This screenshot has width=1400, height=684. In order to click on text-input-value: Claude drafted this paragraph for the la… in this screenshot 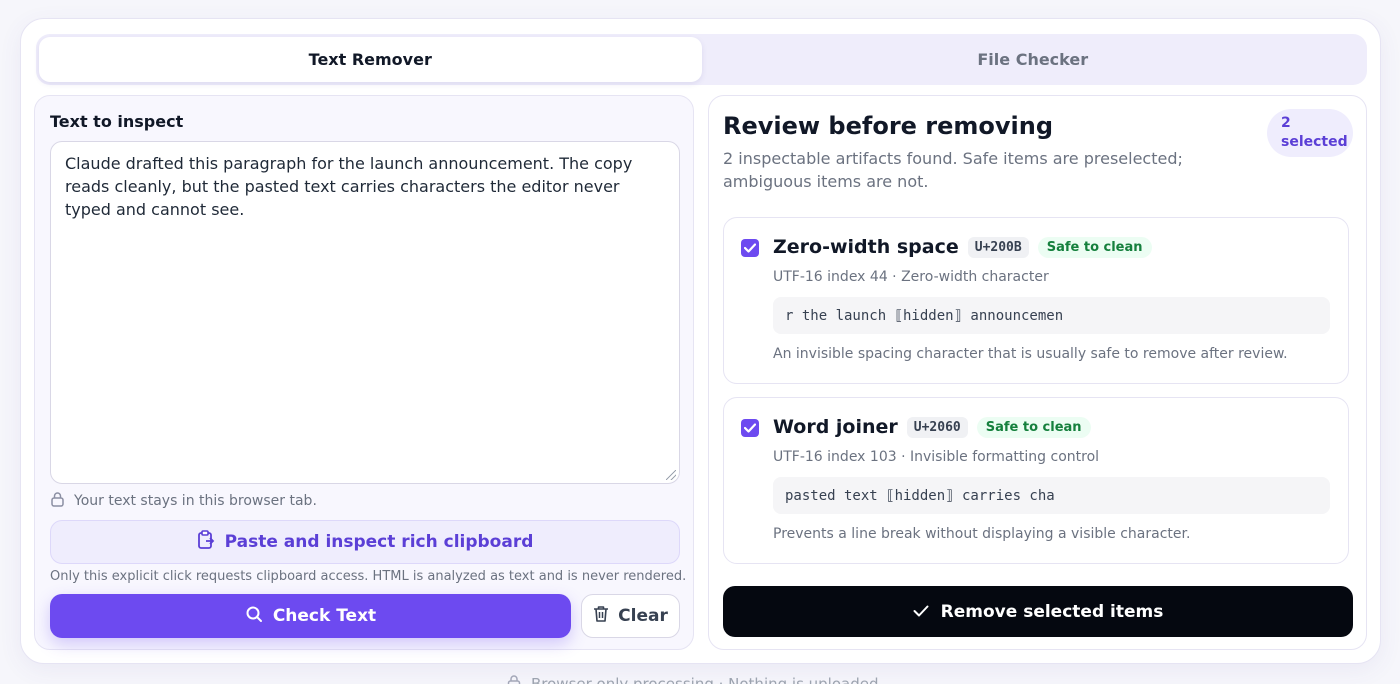, I will do `click(349, 186)`.